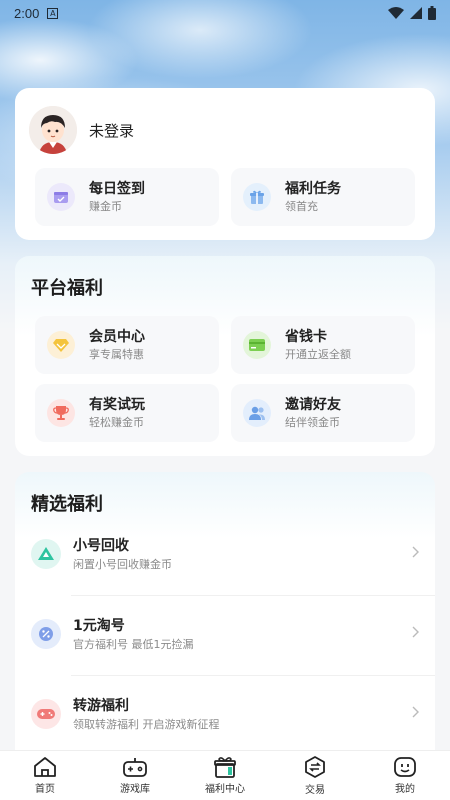  I want to click on member-center-tile: 会员中心 享专属特惠, so click(127, 345).